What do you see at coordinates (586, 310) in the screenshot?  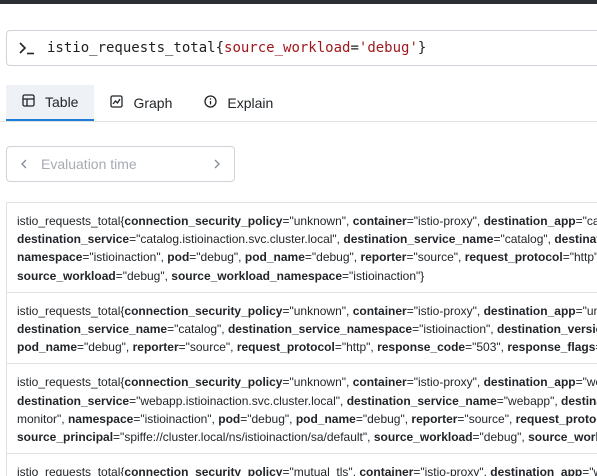 I see `label-text: ="unknown"` at bounding box center [586, 310].